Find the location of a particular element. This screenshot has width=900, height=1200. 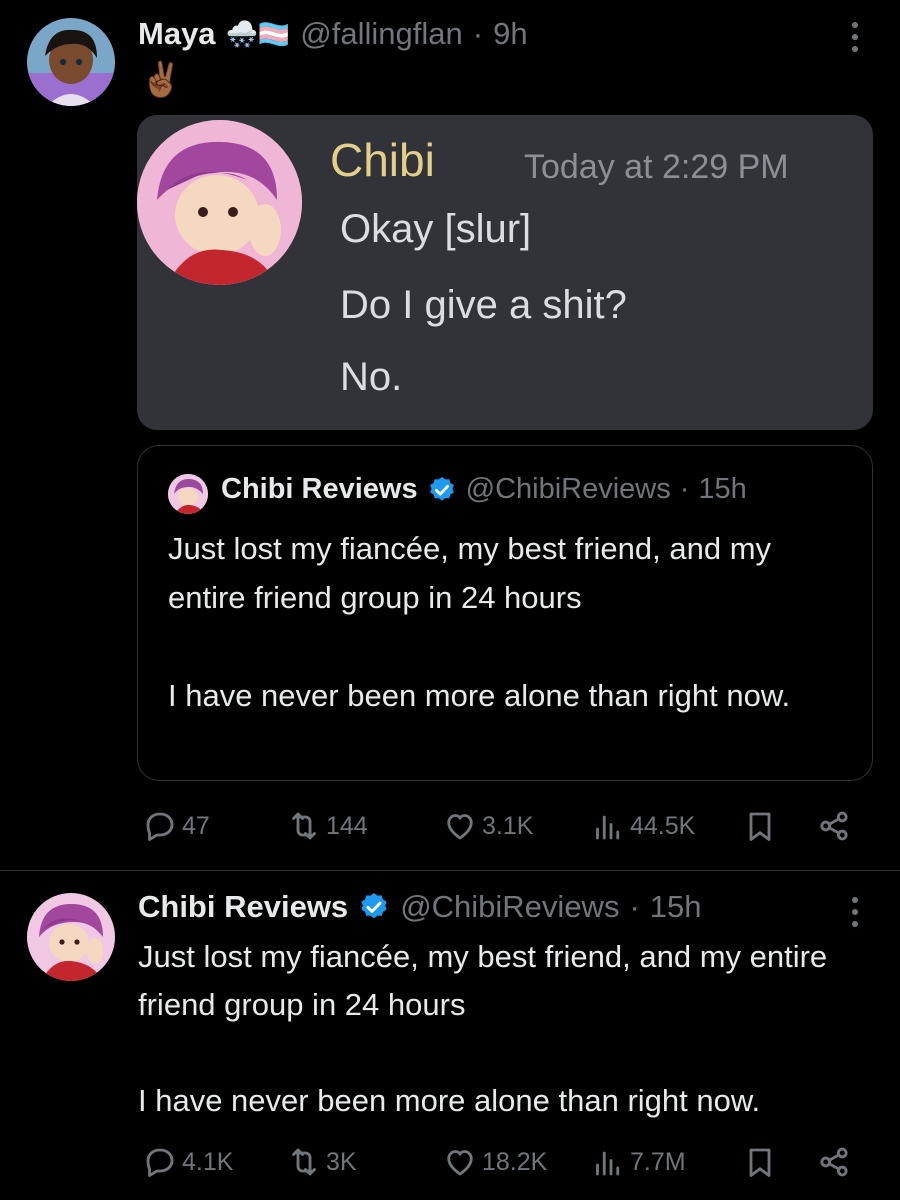

tweet-header: Chibi Reviews @ChibiReviews · 15h is located at coordinates (420, 907).